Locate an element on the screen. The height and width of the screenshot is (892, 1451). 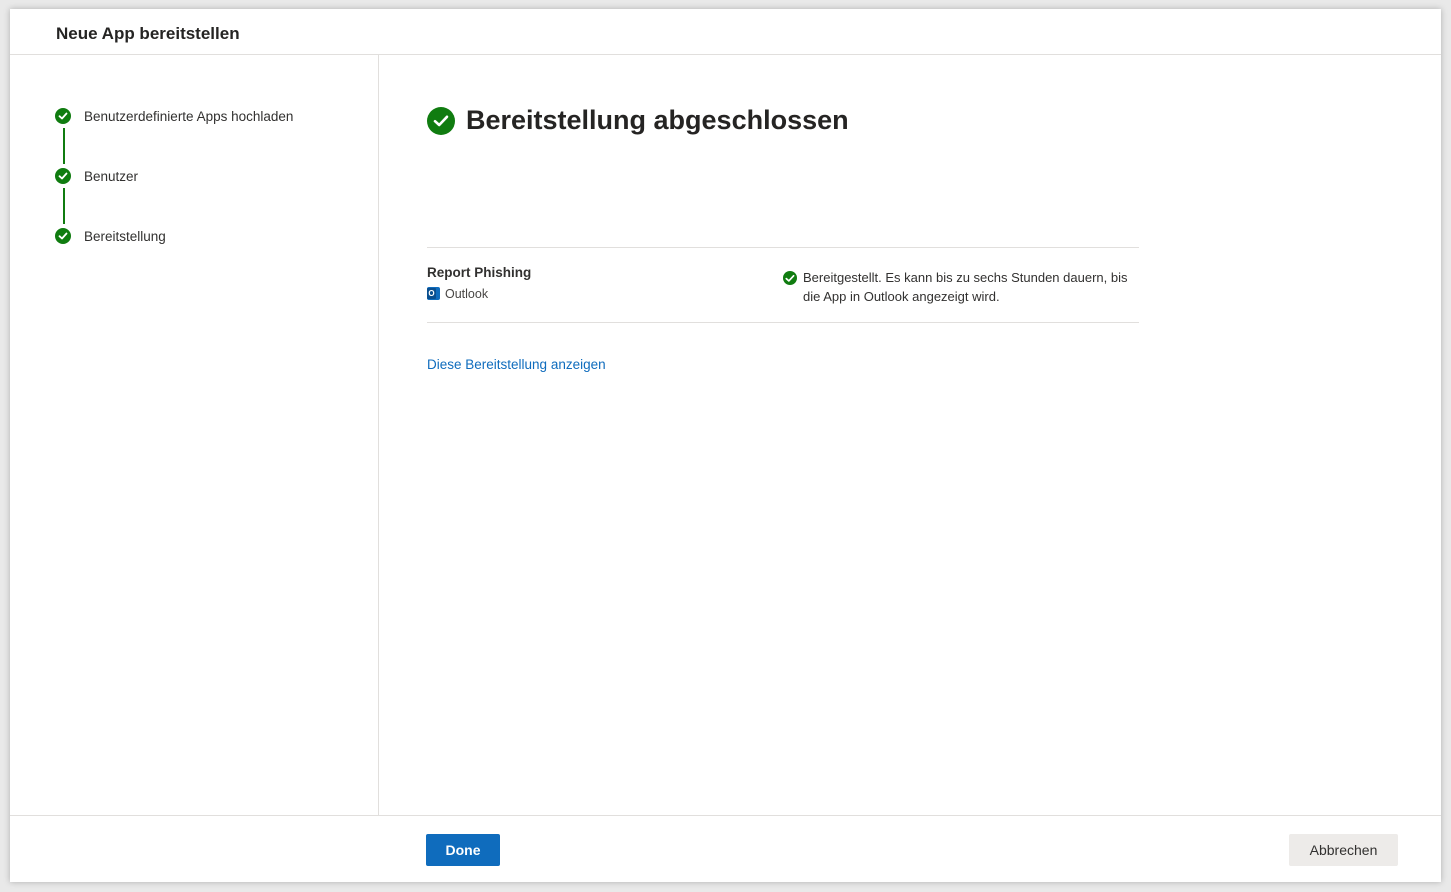
page-title: Bereitstellung abgeschlossen is located at coordinates (657, 120).